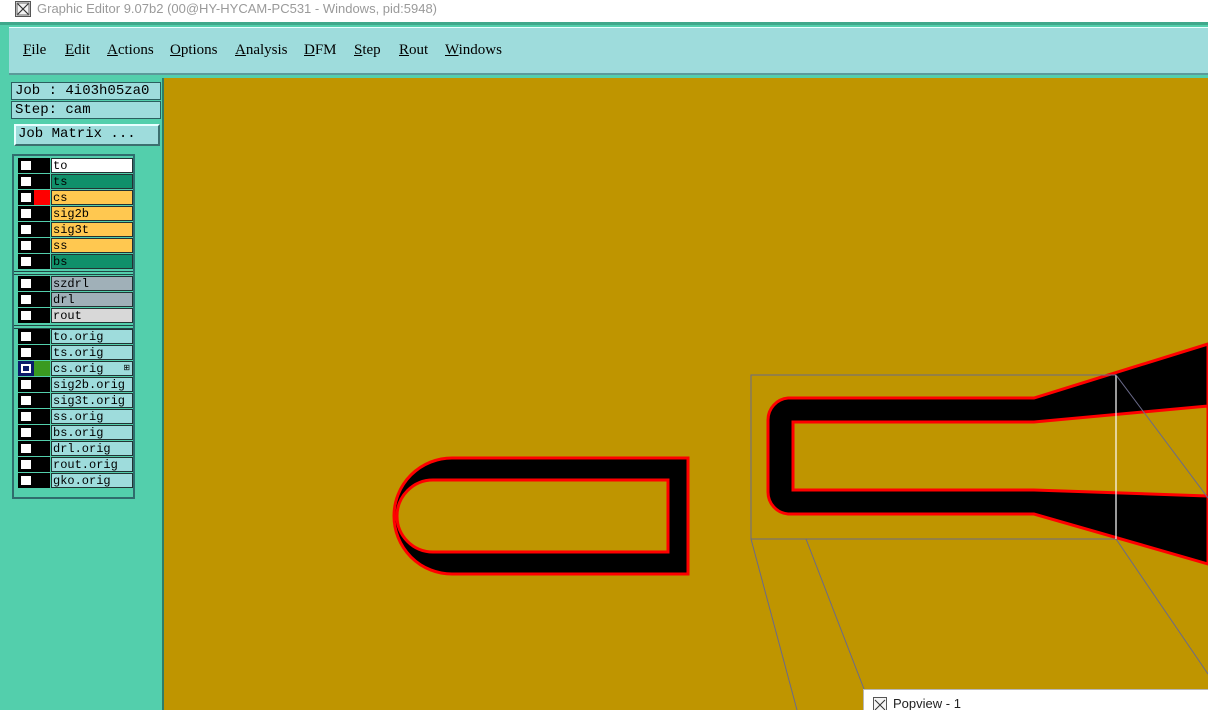  I want to click on layer-row-ts: ts, so click(75, 181).